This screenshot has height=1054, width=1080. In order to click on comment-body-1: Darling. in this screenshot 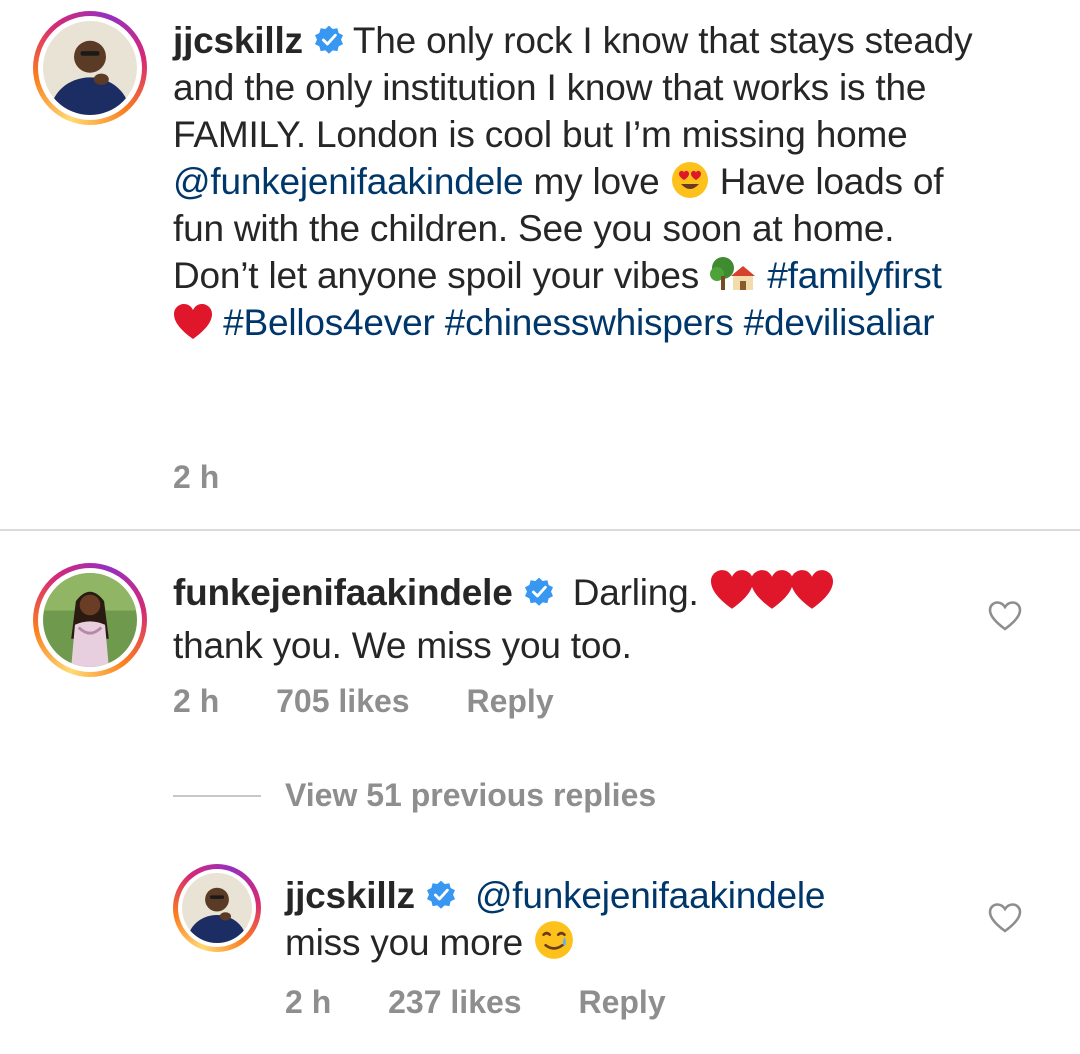, I will do `click(635, 592)`.